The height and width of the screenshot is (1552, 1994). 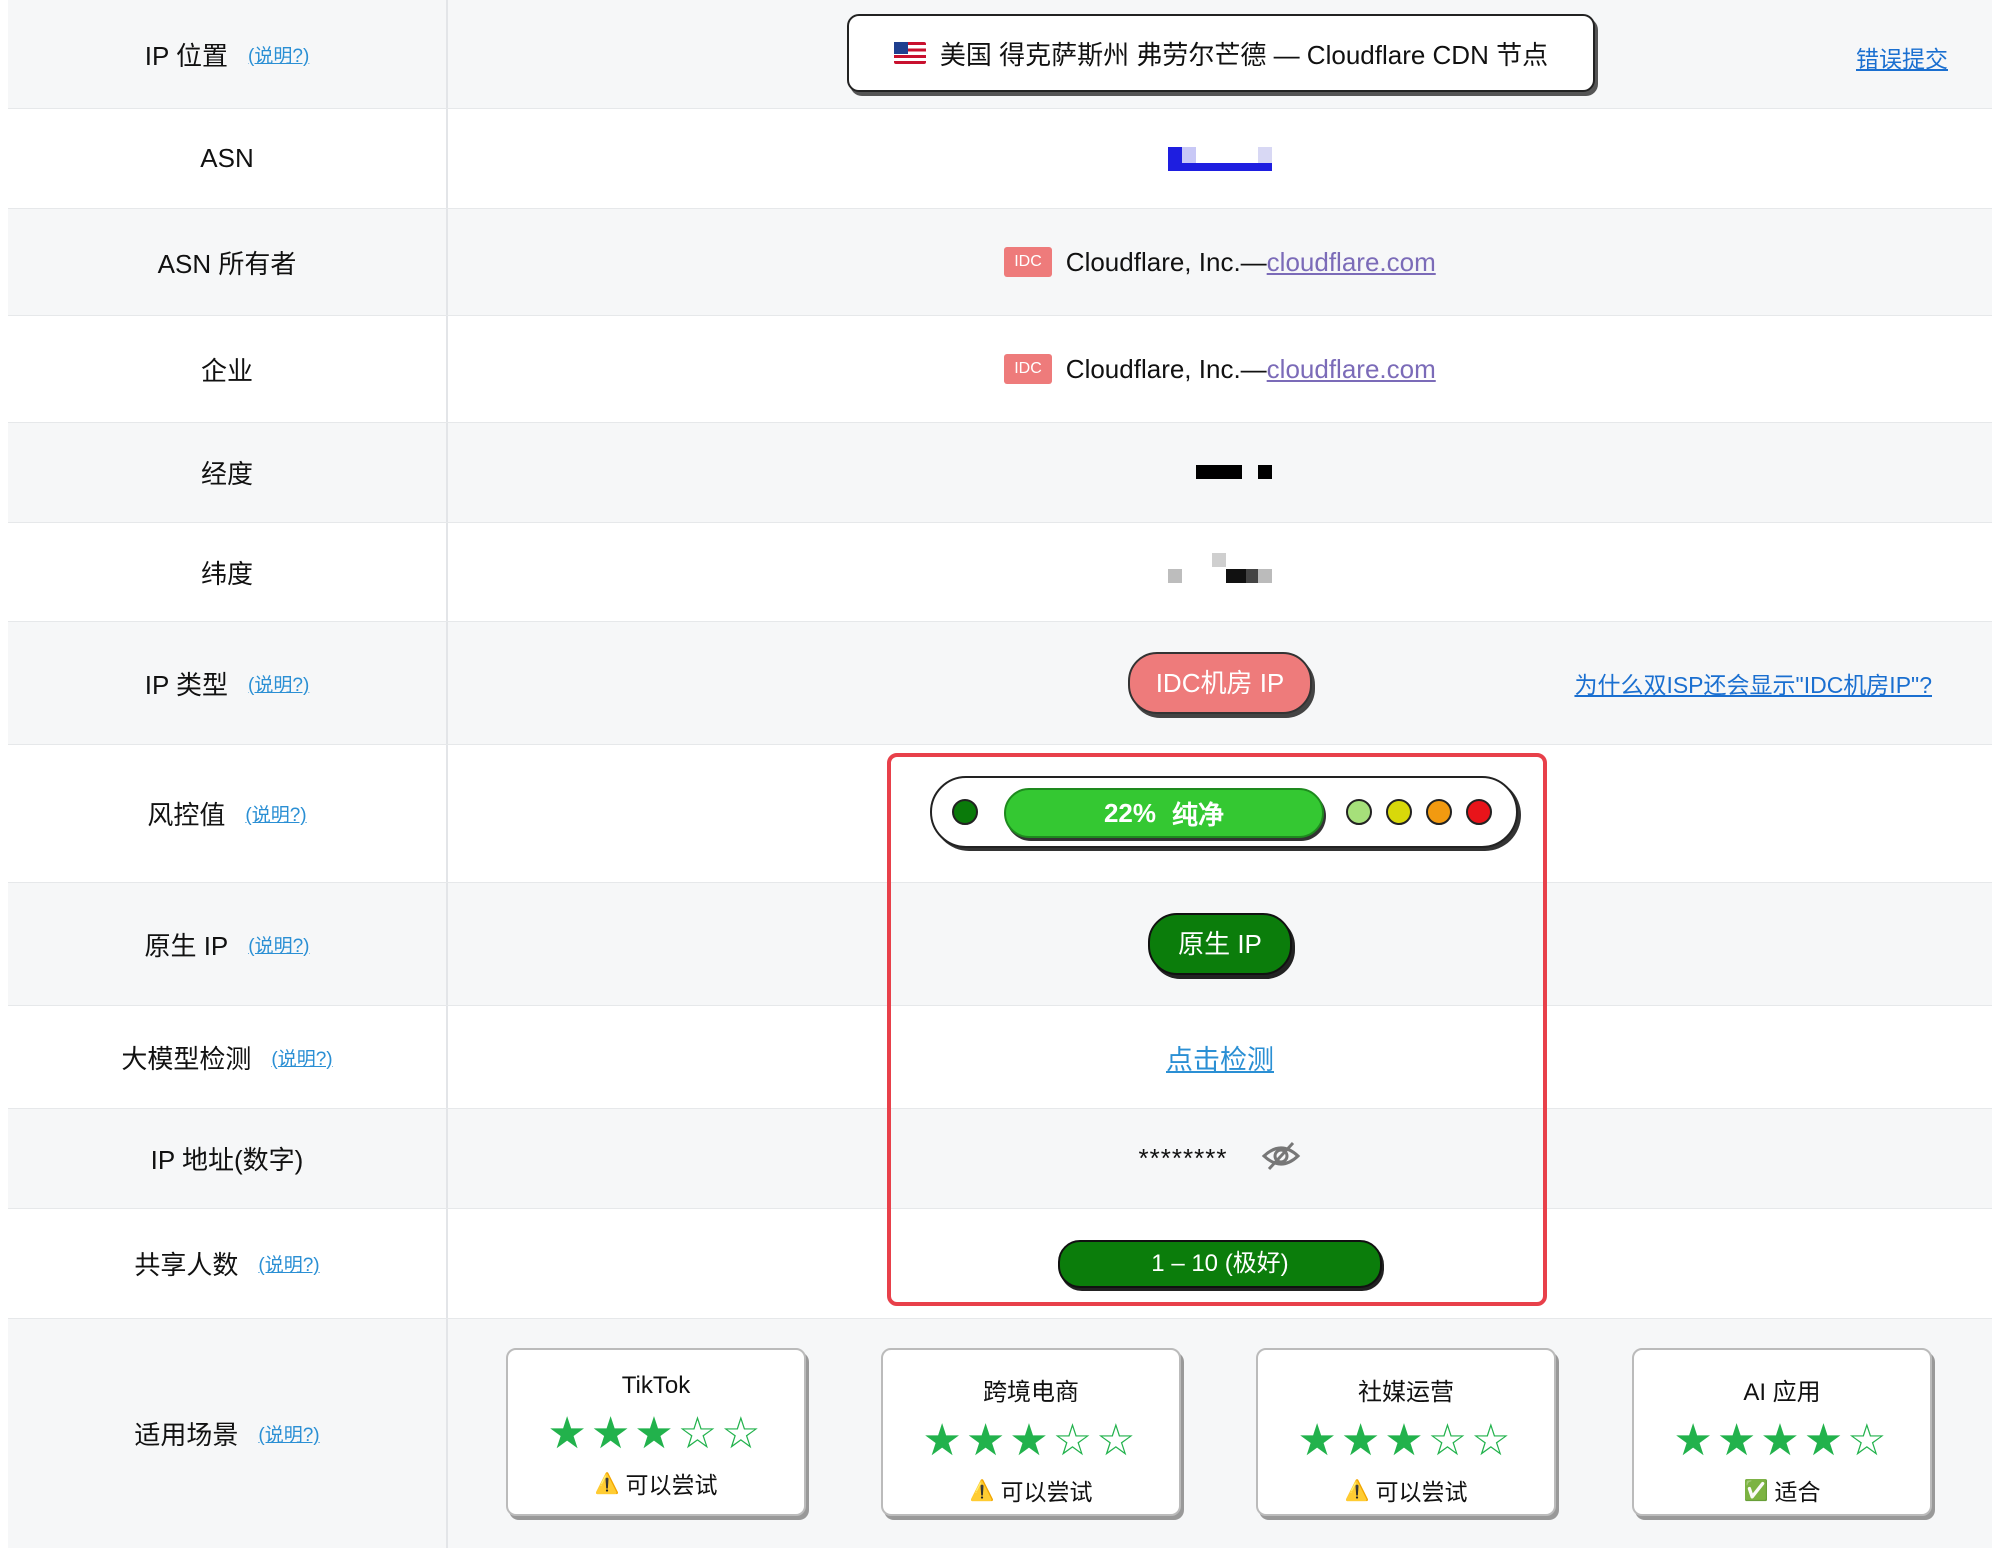 I want to click on report-error-link: 错误提交, so click(x=1902, y=57).